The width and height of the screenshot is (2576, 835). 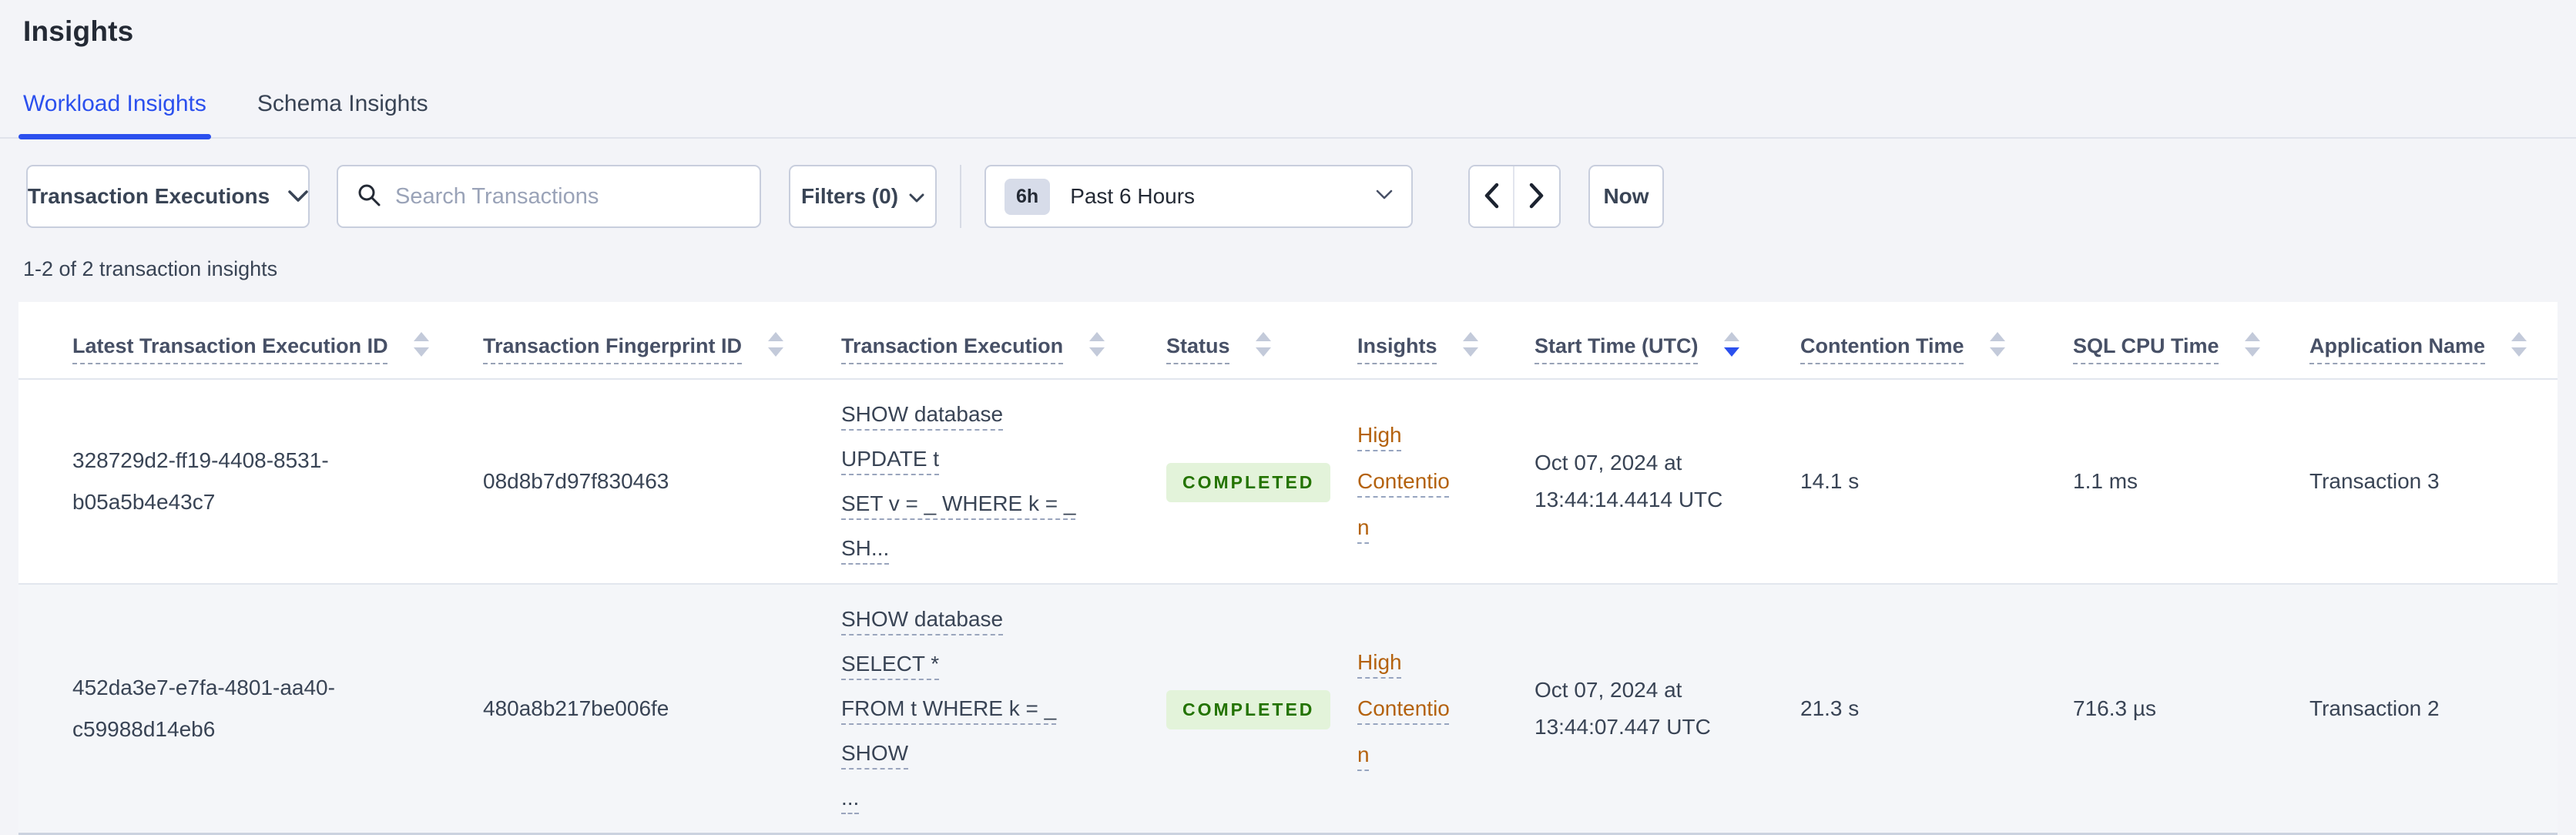 I want to click on time-pager, so click(x=1514, y=196).